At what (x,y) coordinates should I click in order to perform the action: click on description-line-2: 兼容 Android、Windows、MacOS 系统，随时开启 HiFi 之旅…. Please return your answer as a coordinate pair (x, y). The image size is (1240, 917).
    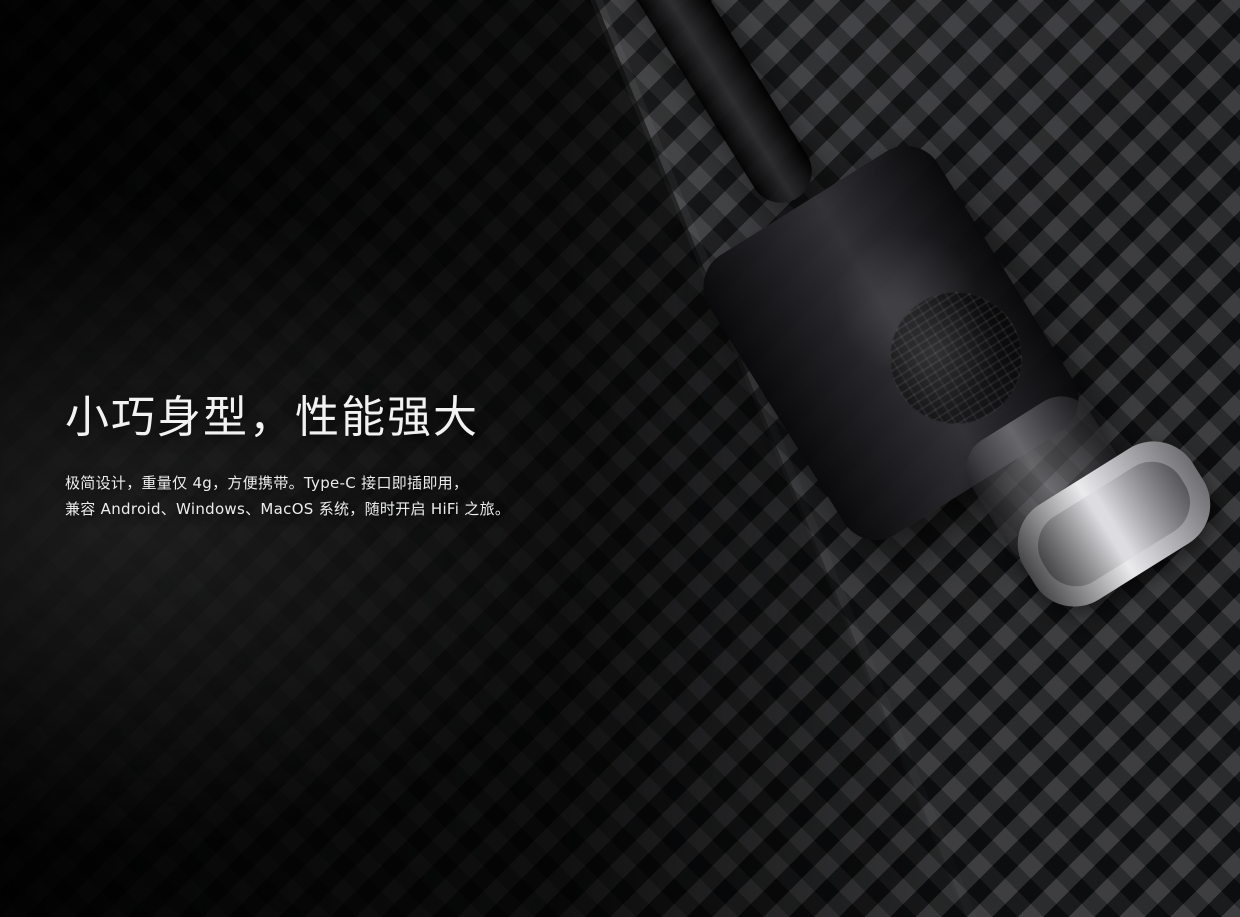
    Looking at the image, I should click on (288, 509).